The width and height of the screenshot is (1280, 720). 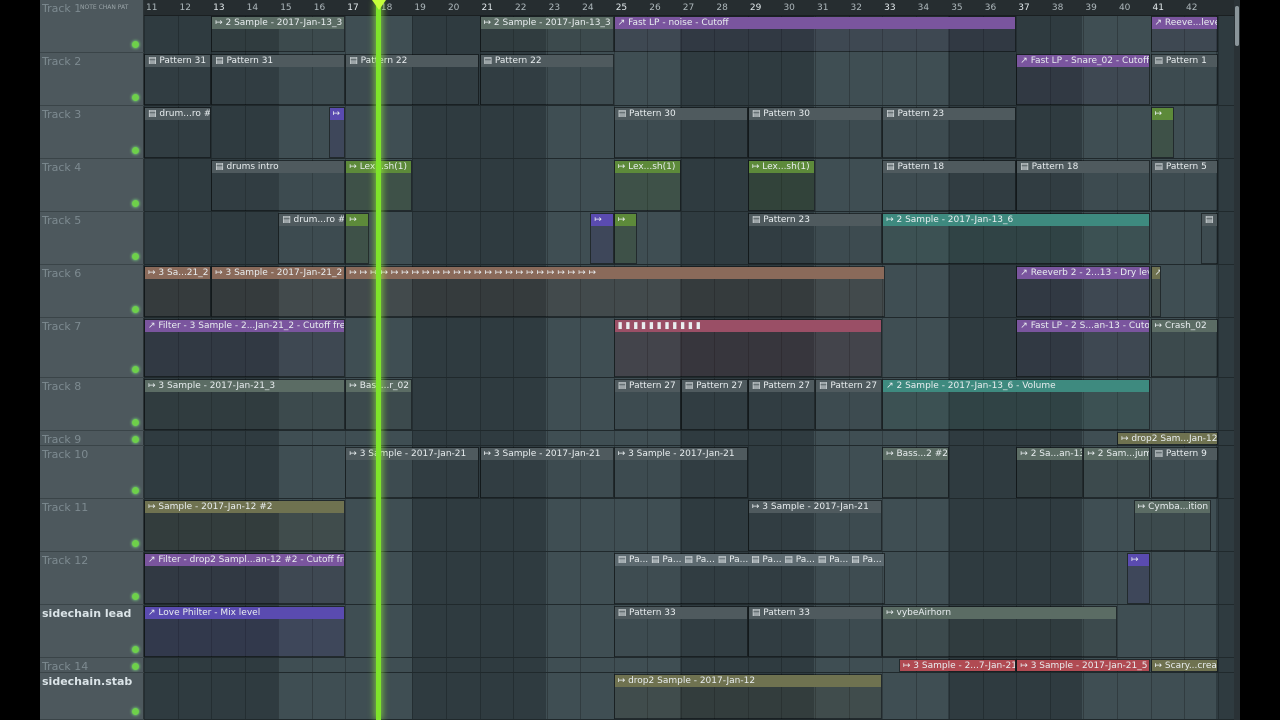 I want to click on track-header: Track 7, so click(x=92, y=348).